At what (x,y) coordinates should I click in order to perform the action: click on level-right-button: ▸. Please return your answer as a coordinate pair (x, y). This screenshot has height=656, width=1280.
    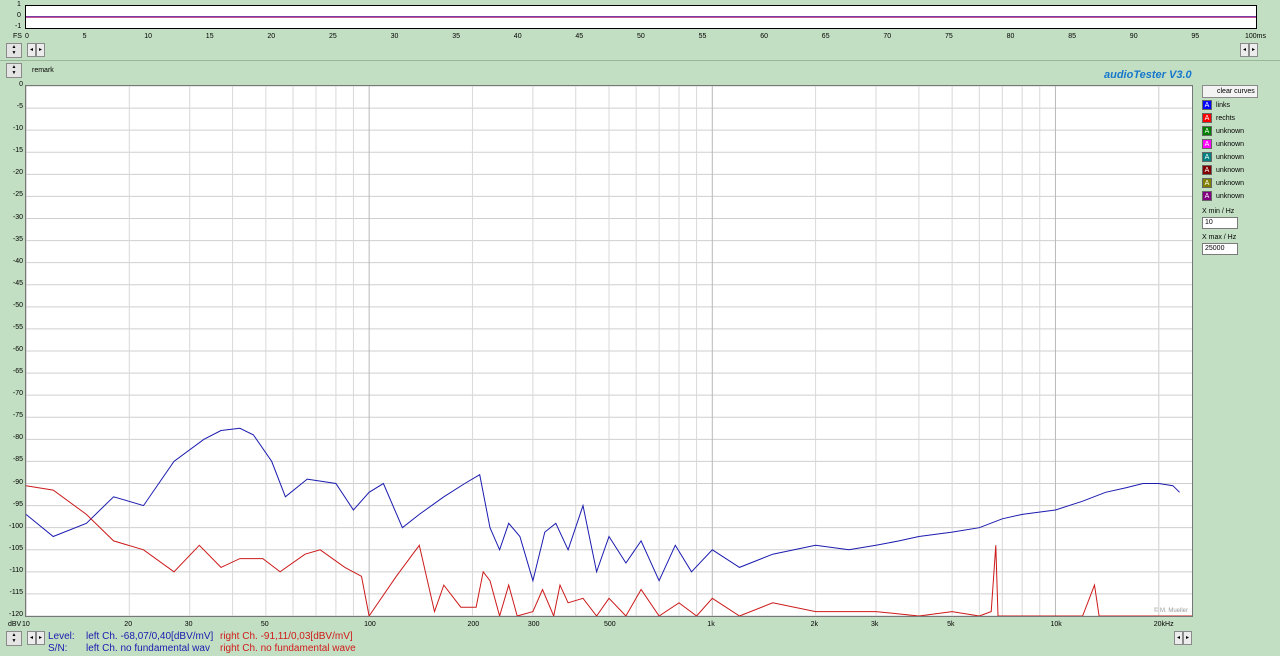
    Looking at the image, I should click on (40, 638).